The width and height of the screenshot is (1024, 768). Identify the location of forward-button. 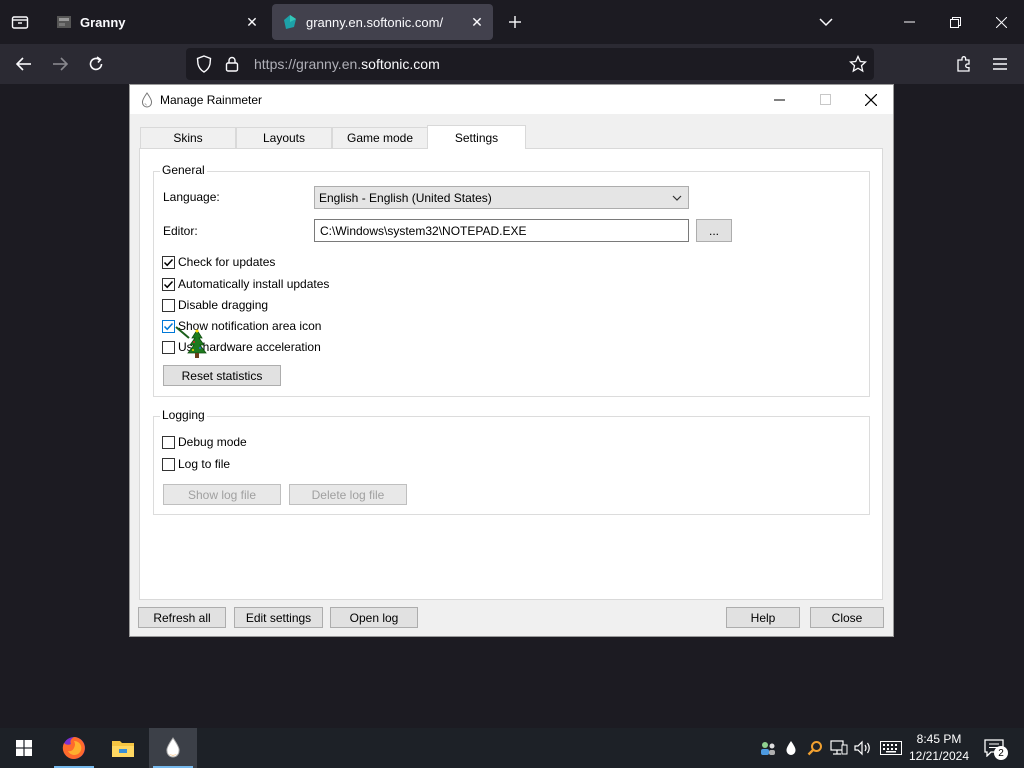
(60, 64).